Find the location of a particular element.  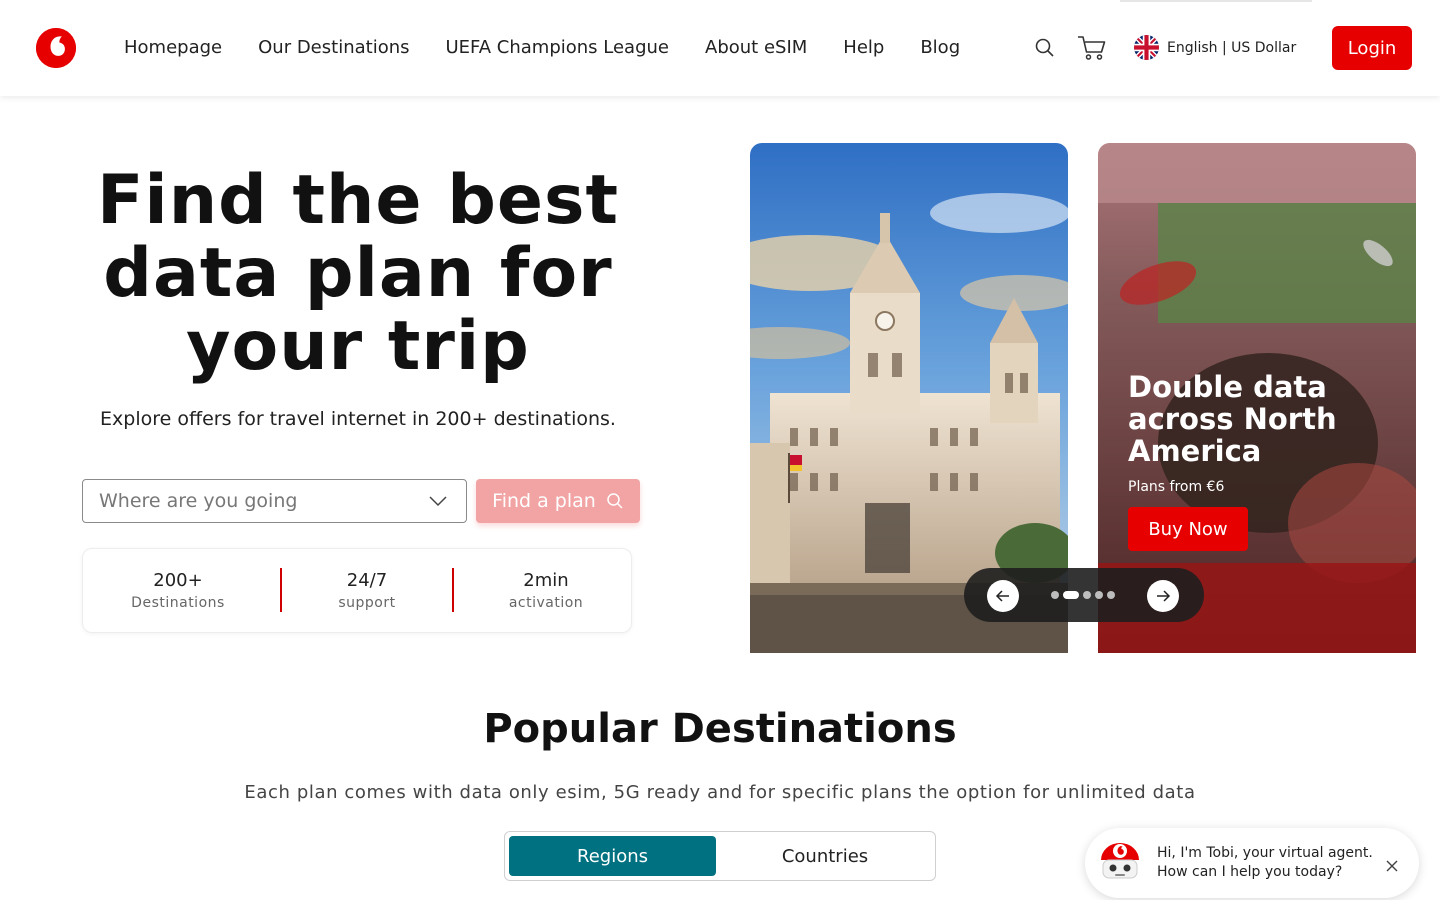

buy-now-button: Buy Now is located at coordinates (1188, 529).